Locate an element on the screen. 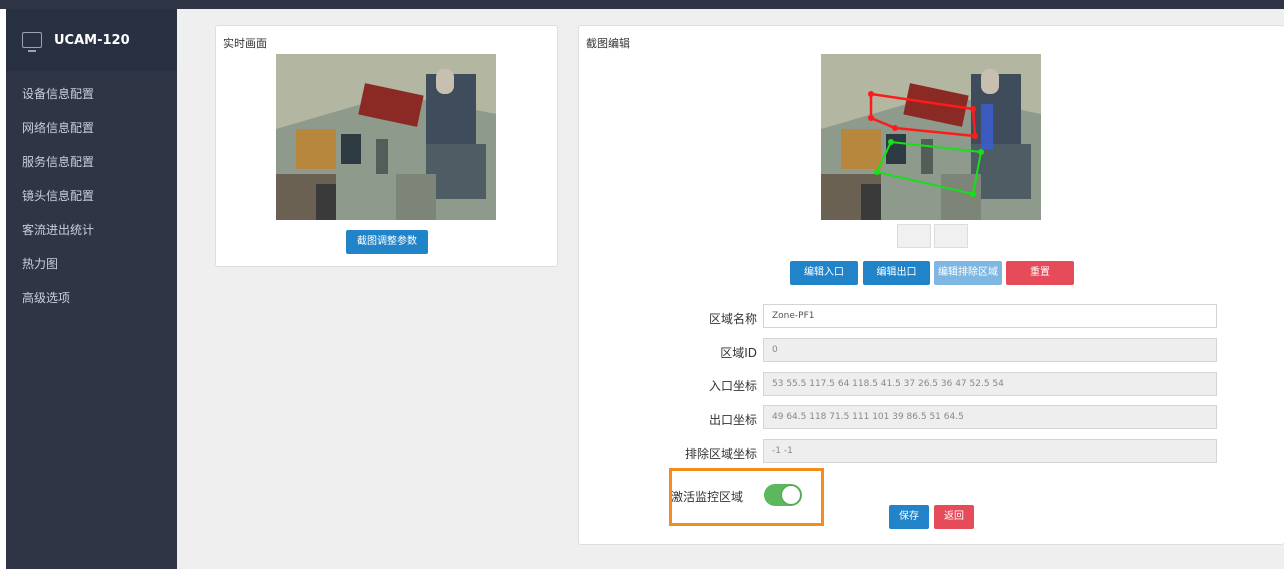 The image size is (1284, 569). reset-button: 重置 is located at coordinates (1040, 273).